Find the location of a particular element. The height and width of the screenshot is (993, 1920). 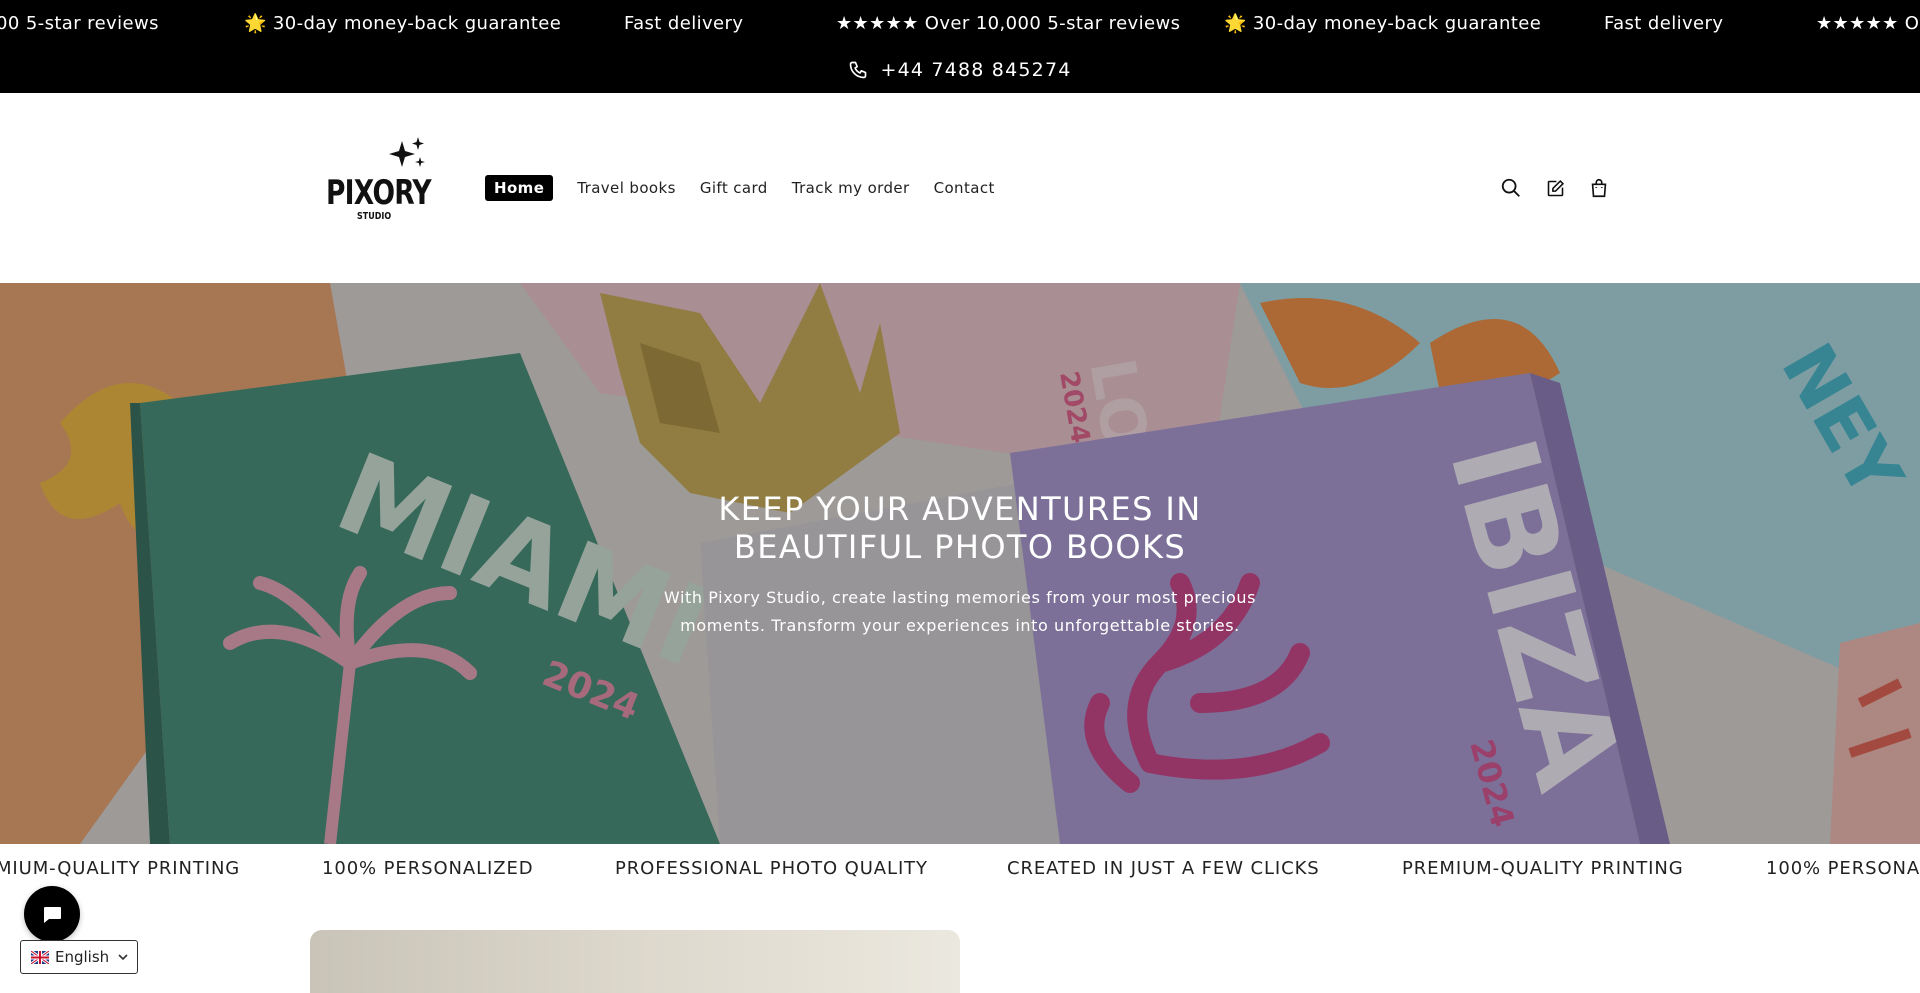

uk-flag-icon is located at coordinates (40, 957).